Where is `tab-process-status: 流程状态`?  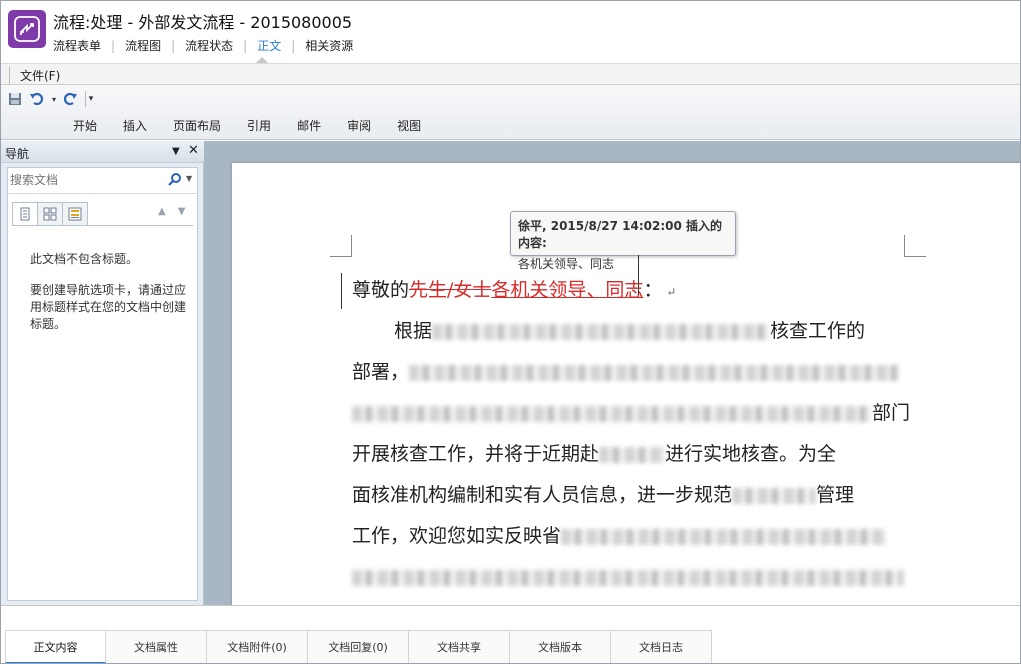 tab-process-status: 流程状态 is located at coordinates (209, 45).